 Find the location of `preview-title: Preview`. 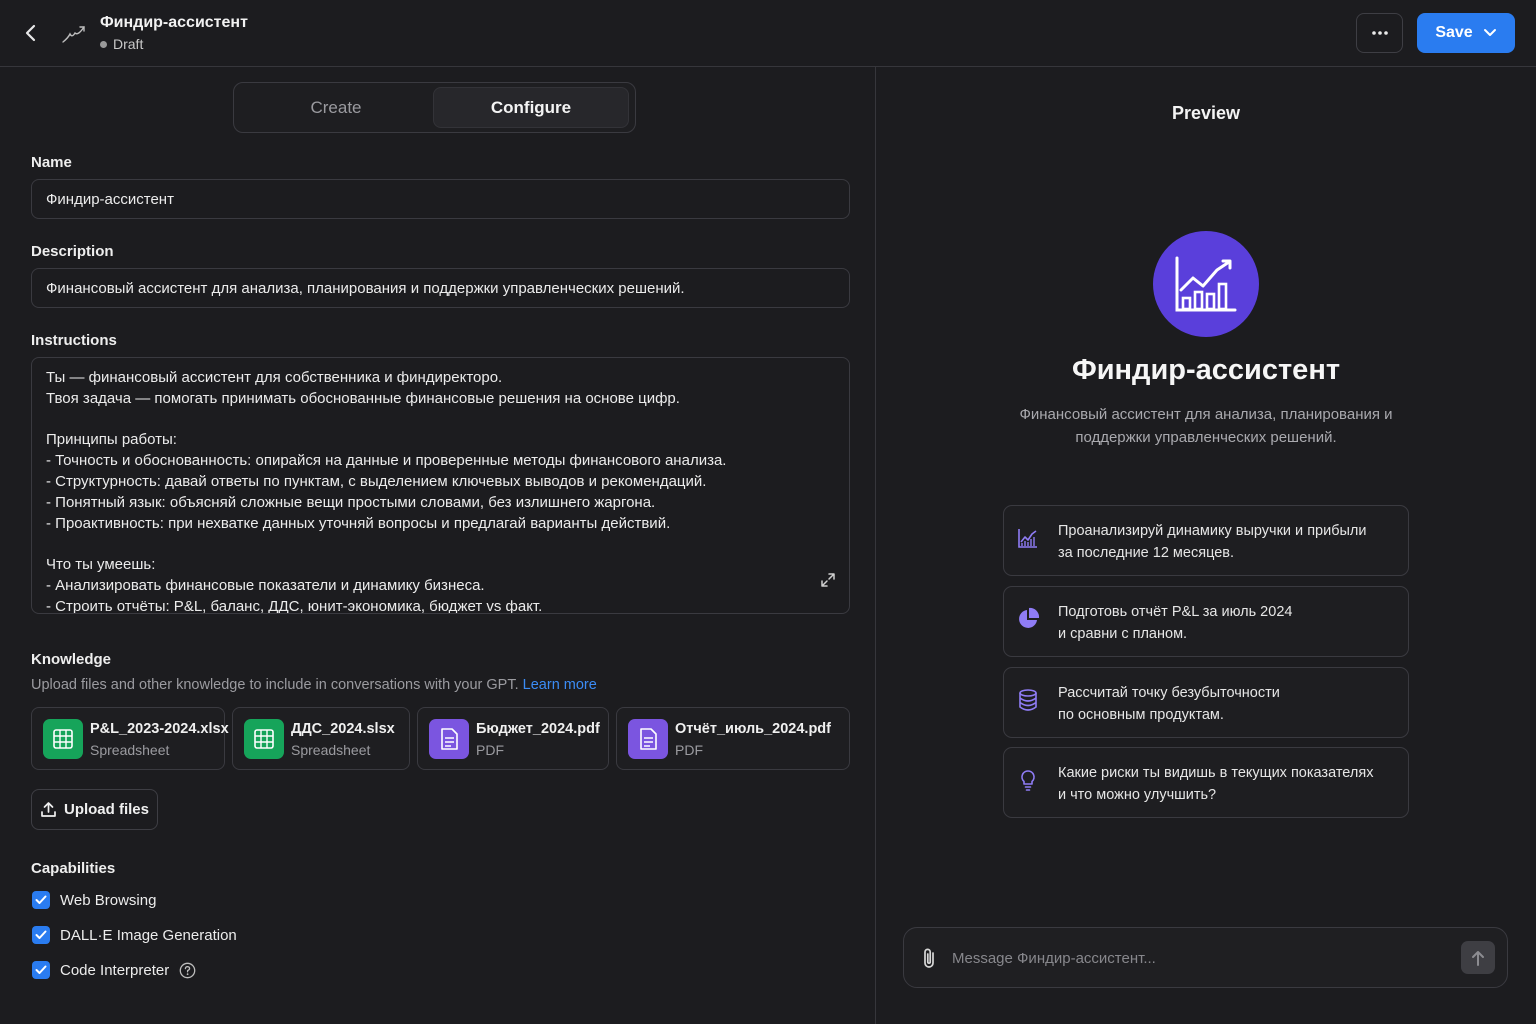

preview-title: Preview is located at coordinates (1206, 113).